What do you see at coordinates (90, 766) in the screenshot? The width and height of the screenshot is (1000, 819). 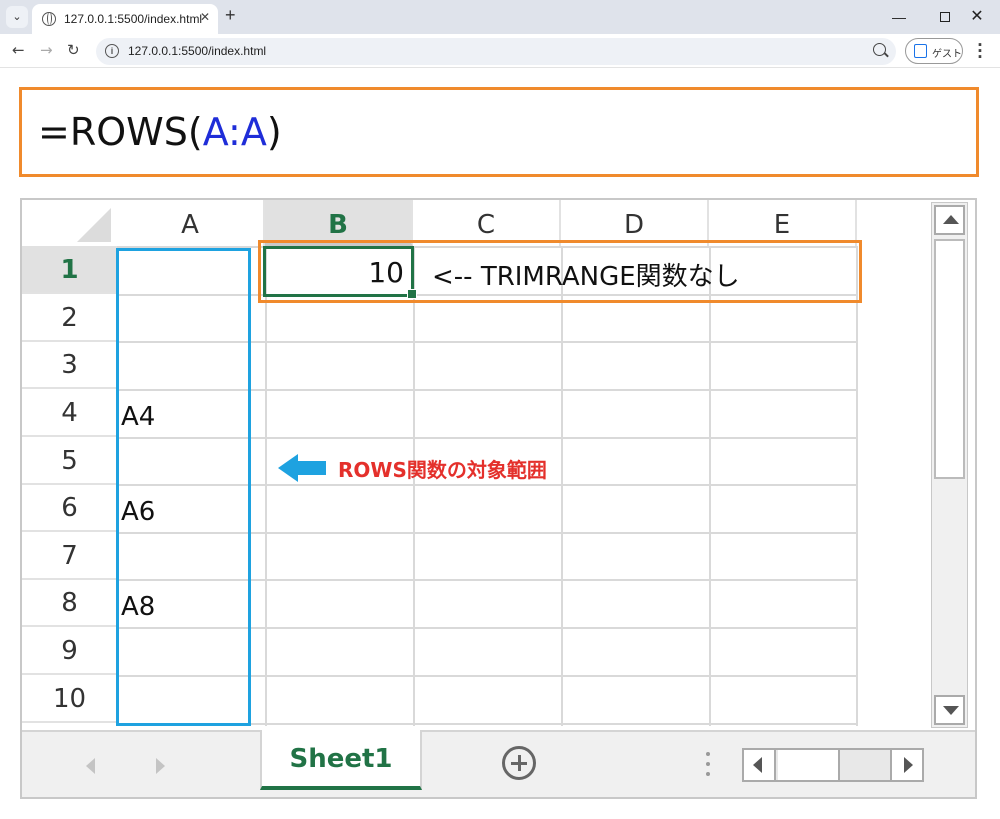 I see `prev-sheet-arrow-icon` at bounding box center [90, 766].